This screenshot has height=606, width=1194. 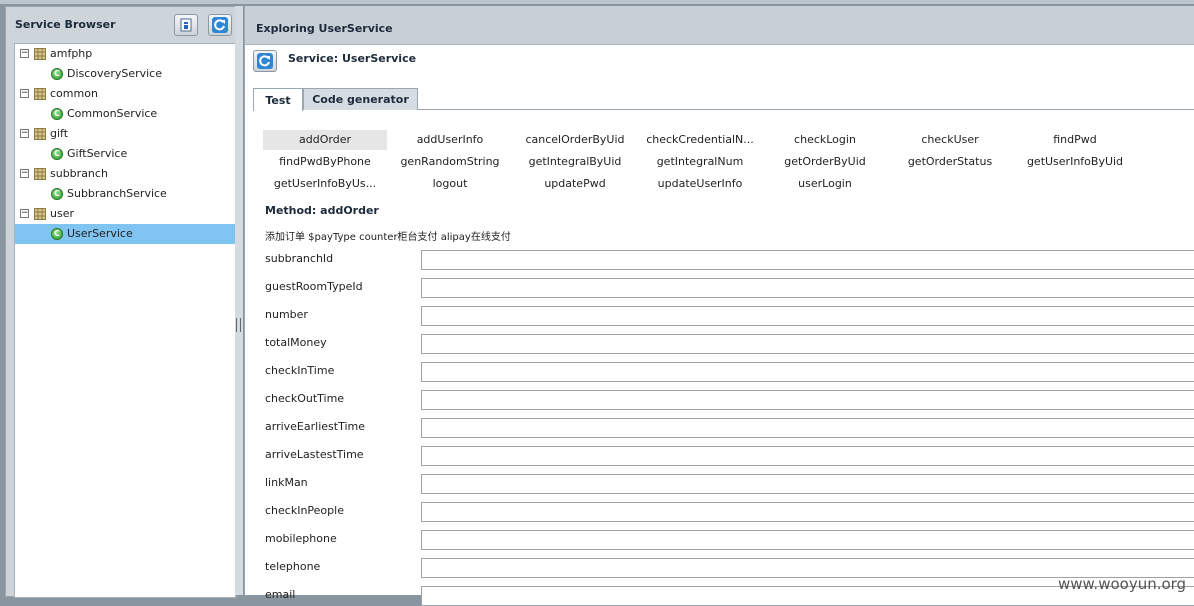 I want to click on param-label: checkInTime, so click(x=300, y=370).